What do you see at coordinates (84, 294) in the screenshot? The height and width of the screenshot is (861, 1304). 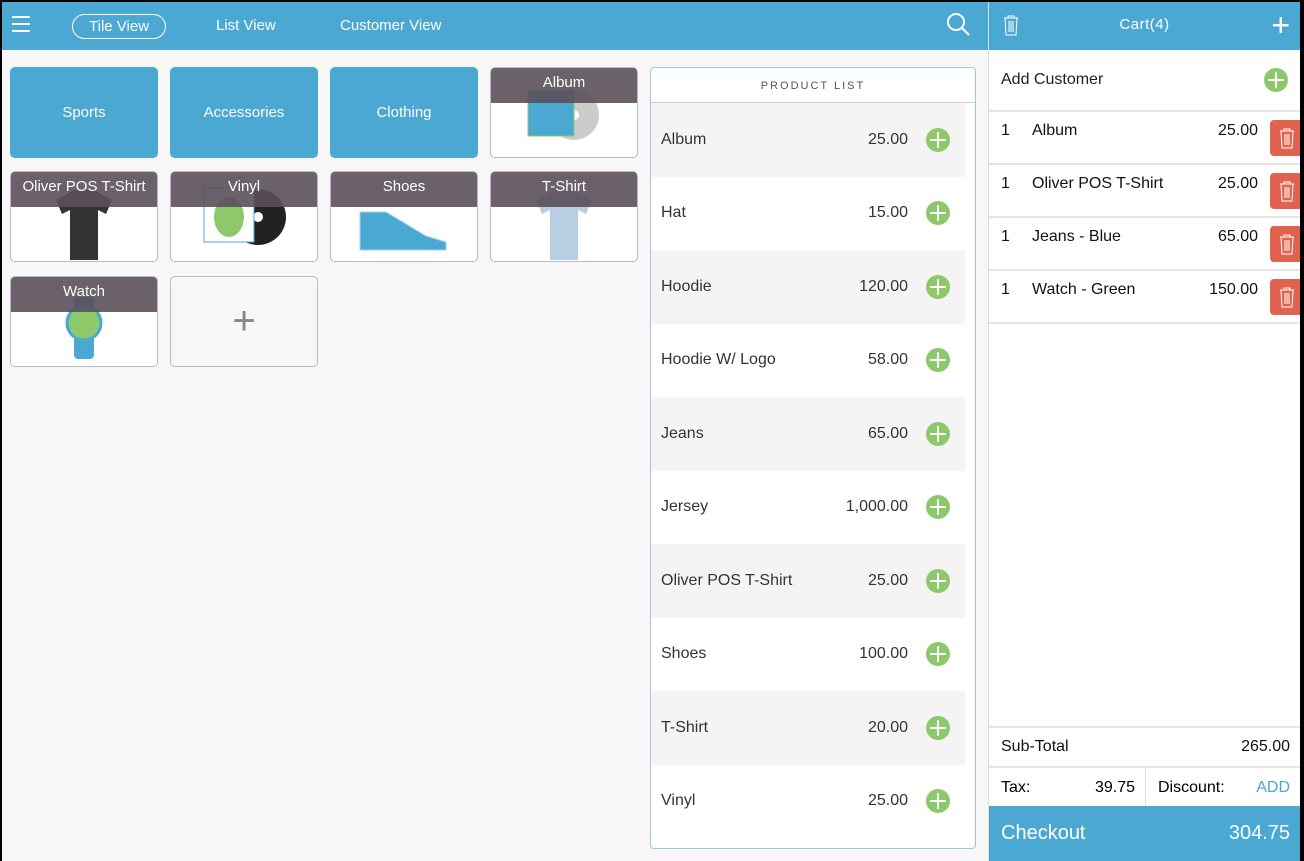 I see `tile-caption: Watch` at bounding box center [84, 294].